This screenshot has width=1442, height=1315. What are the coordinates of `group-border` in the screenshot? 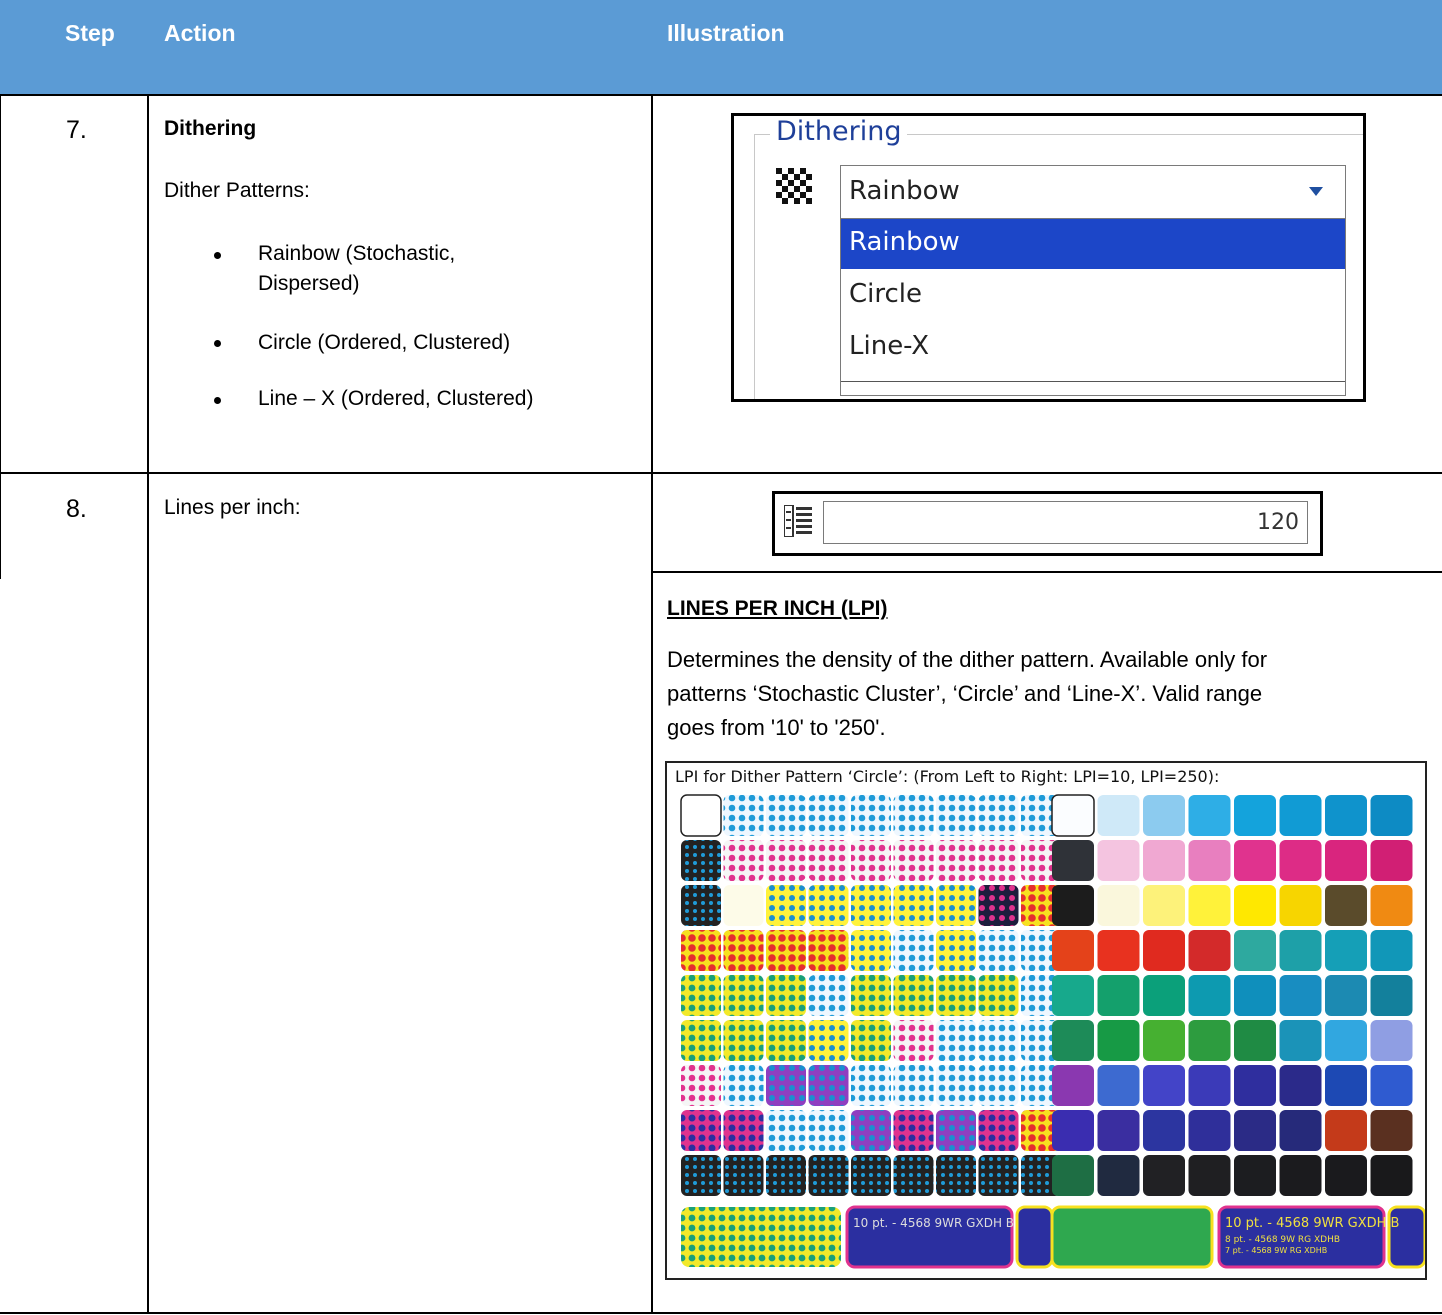 It's located at (754, 266).